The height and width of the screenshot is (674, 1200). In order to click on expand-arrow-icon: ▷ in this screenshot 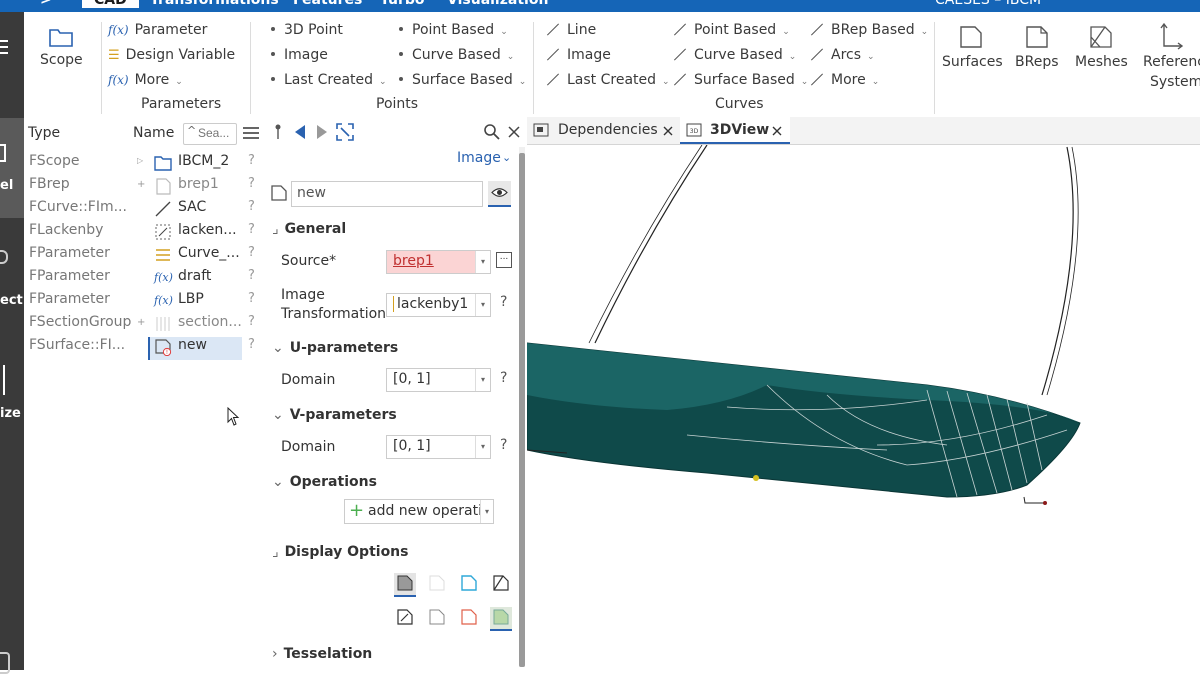, I will do `click(140, 160)`.